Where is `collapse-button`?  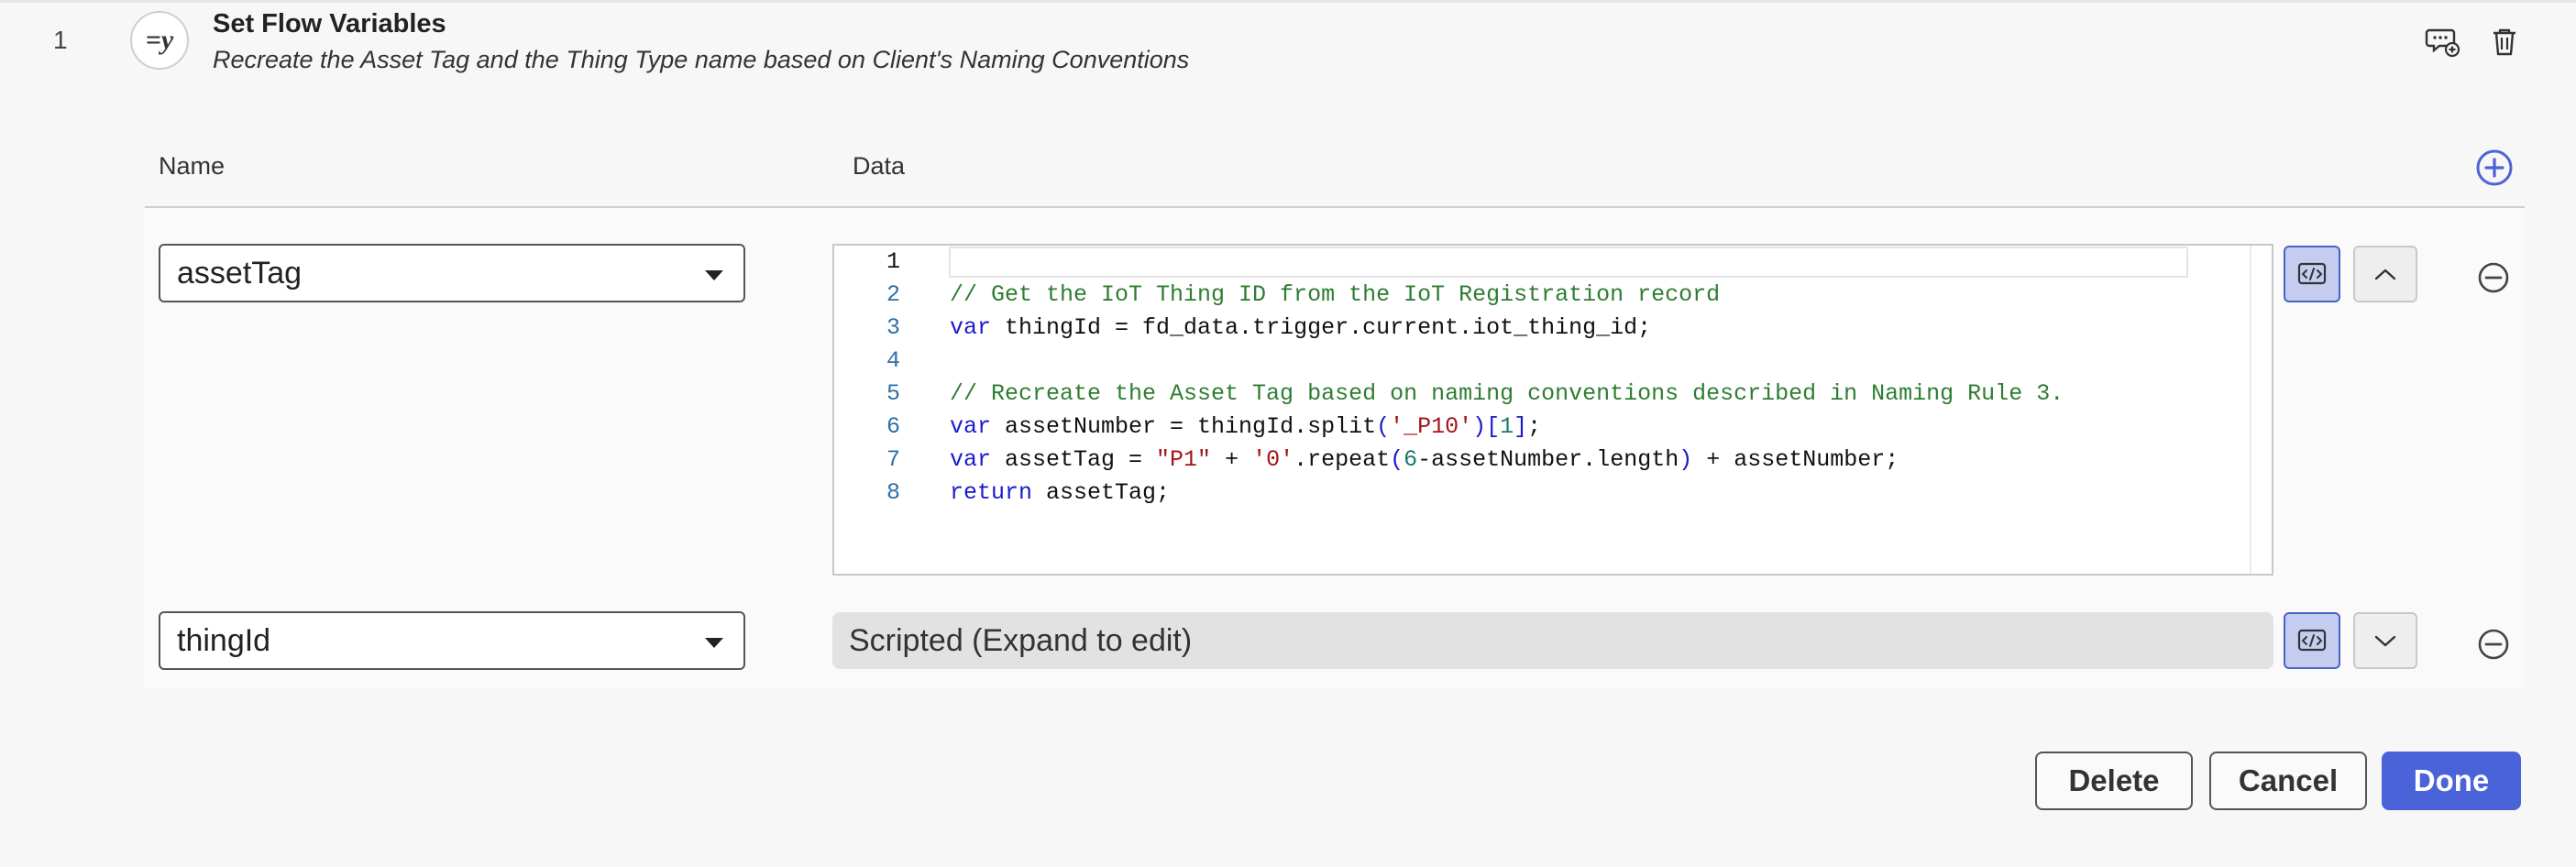 collapse-button is located at coordinates (2385, 274).